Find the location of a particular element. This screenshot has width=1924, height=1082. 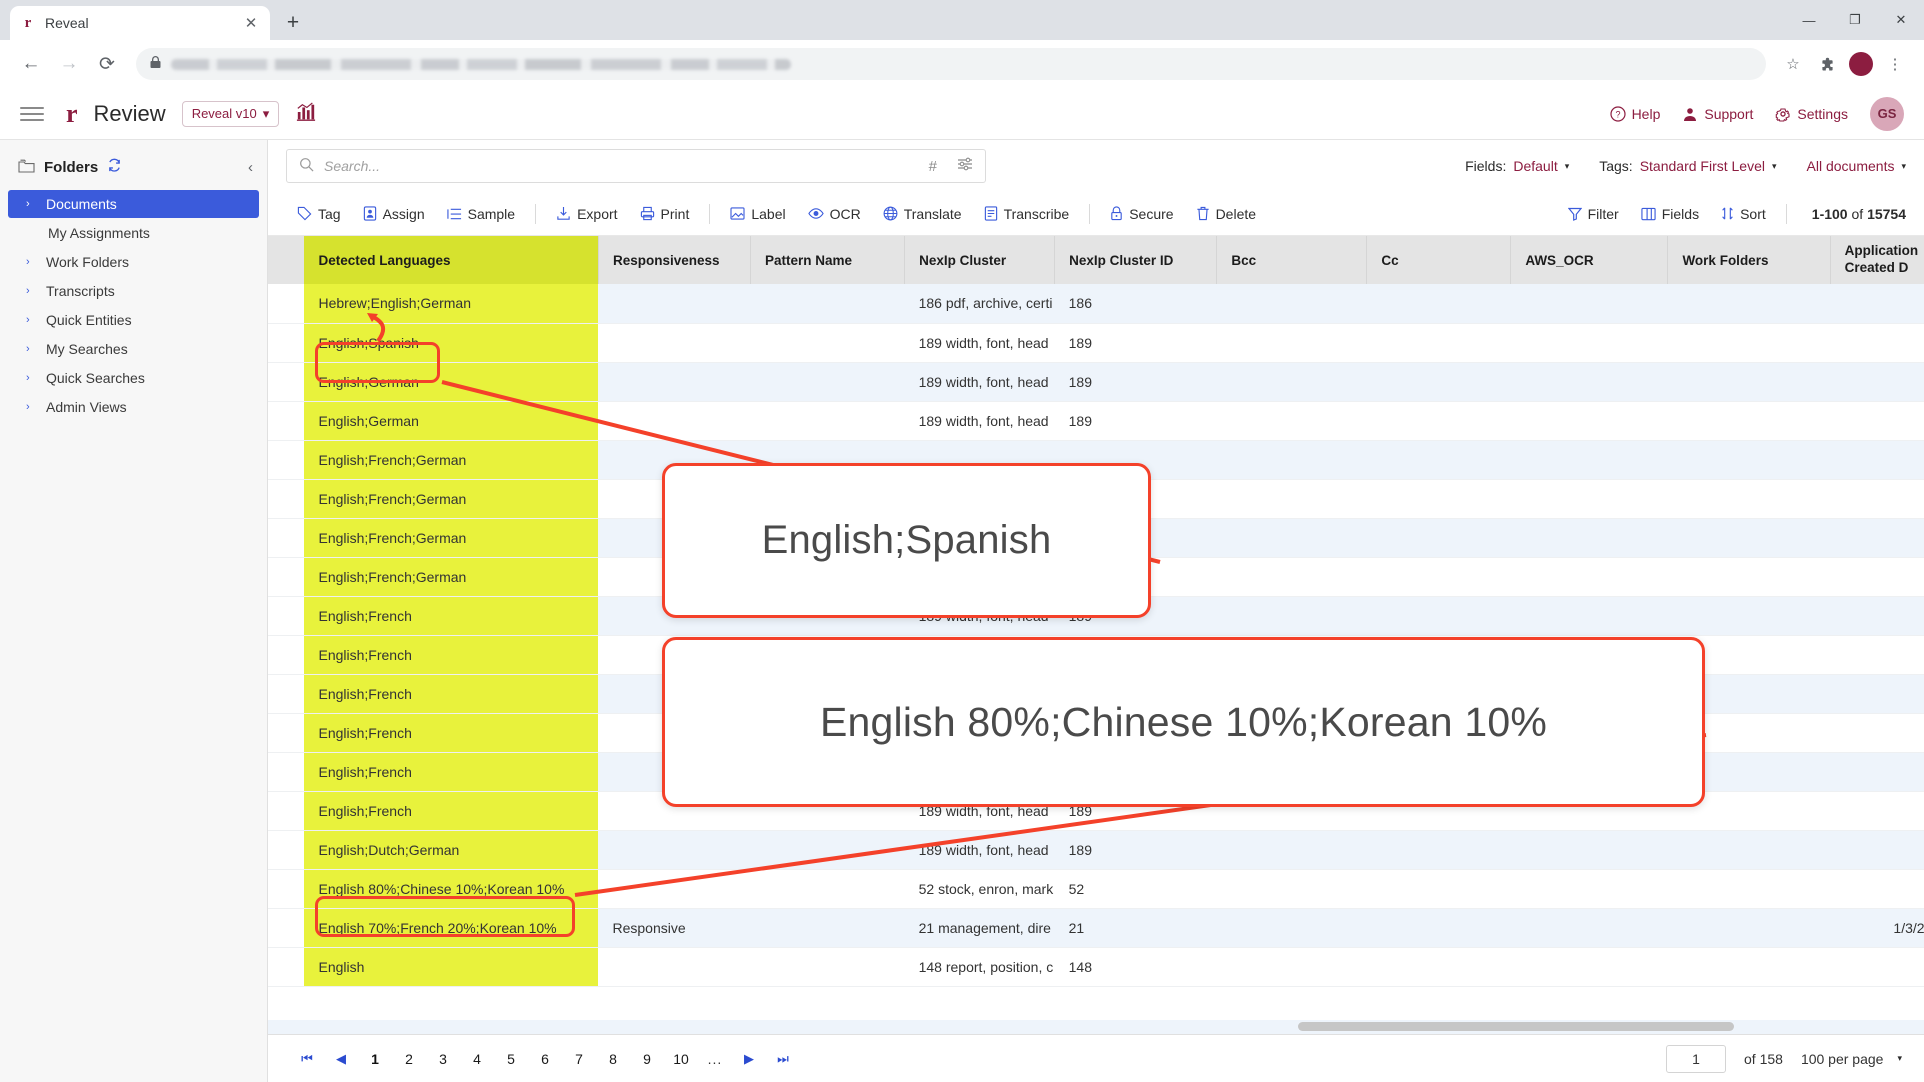

settings-button: Settings is located at coordinates (1811, 114).